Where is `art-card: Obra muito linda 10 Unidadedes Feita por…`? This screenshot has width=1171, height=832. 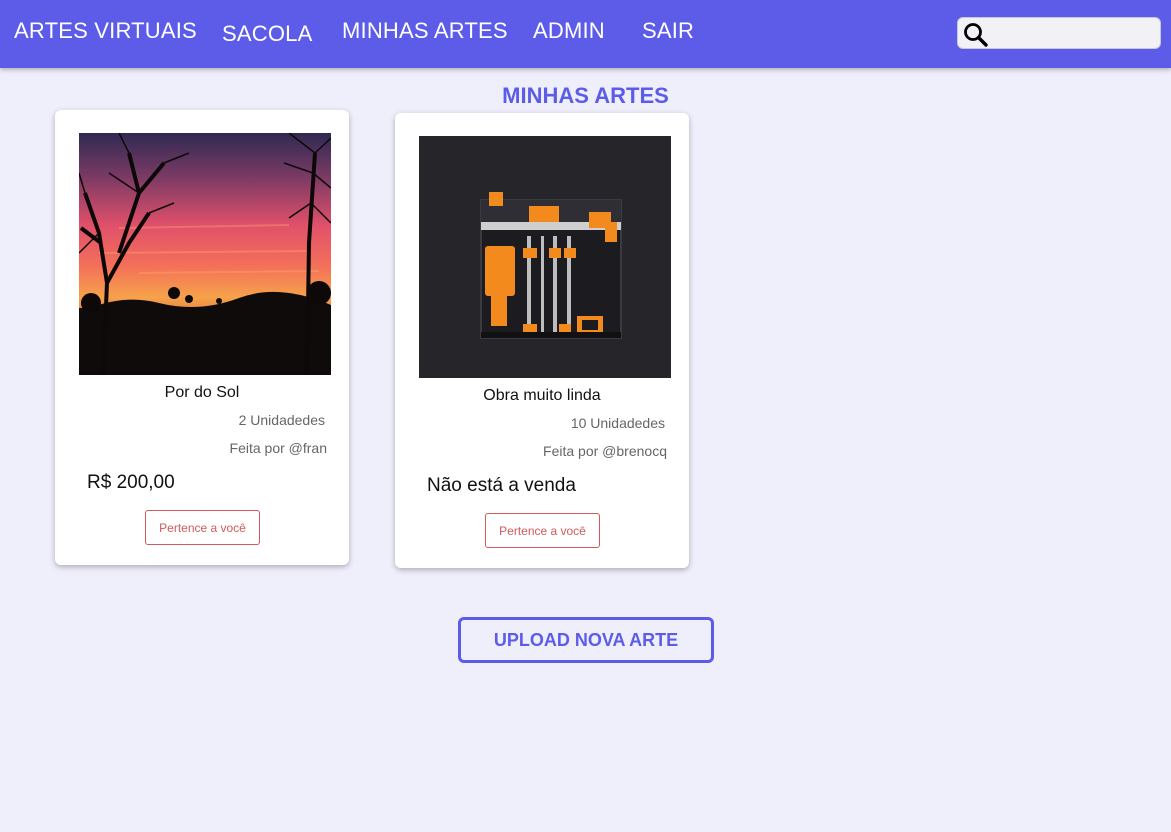 art-card: Obra muito linda 10 Unidadedes Feita por… is located at coordinates (542, 340).